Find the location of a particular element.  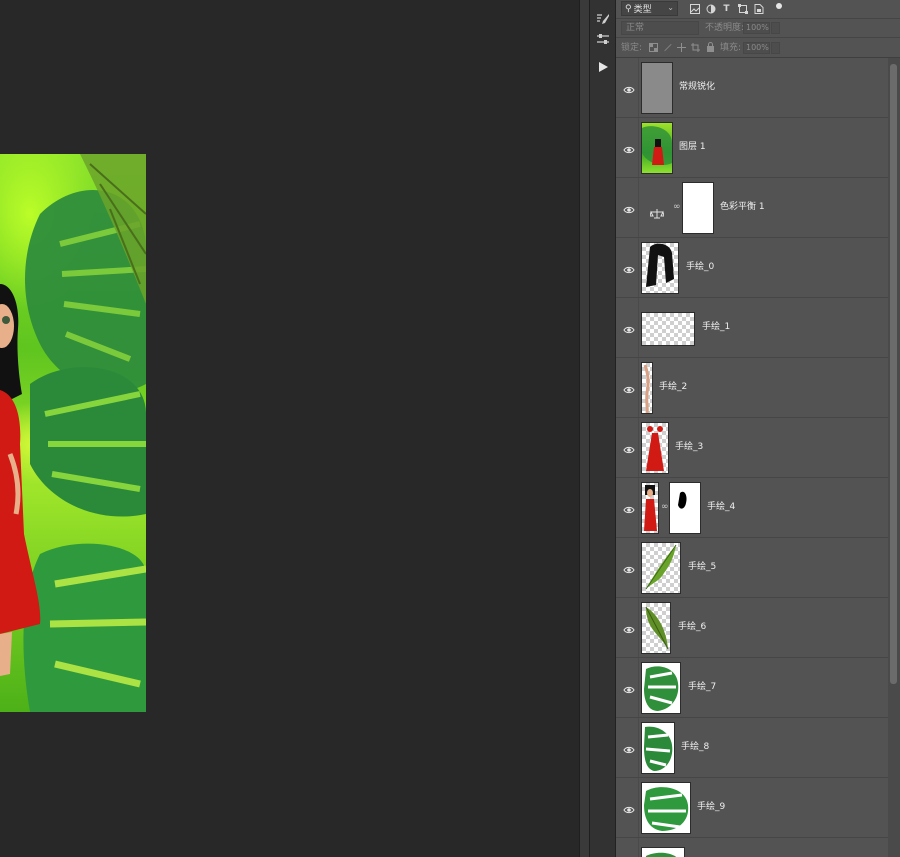

adjustment-filter-icon is located at coordinates (710, 8).